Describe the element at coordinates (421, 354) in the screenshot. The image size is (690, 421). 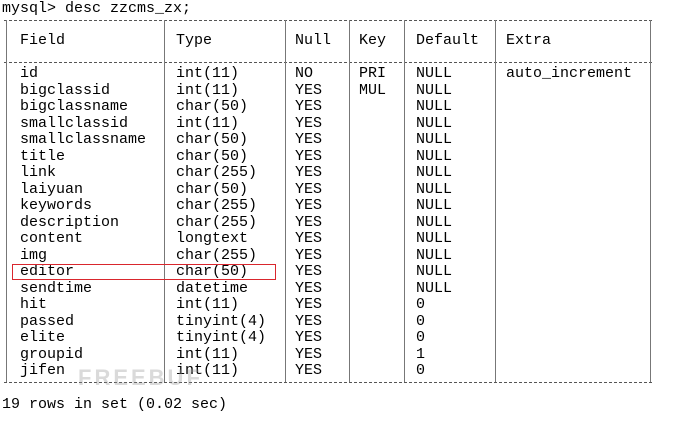
I see `cell-default: 1` at that location.